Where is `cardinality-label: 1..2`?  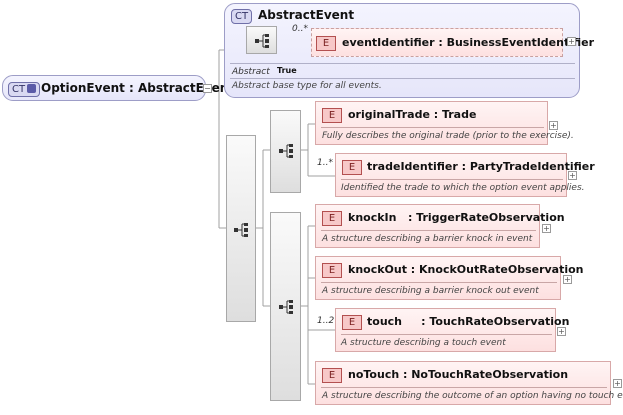 cardinality-label: 1..2 is located at coordinates (326, 321).